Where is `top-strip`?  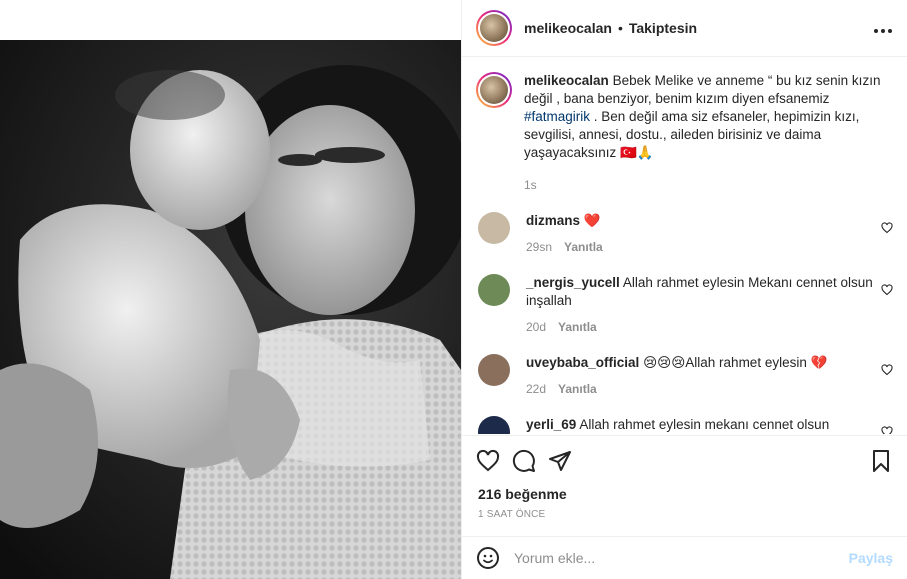
top-strip is located at coordinates (230, 20).